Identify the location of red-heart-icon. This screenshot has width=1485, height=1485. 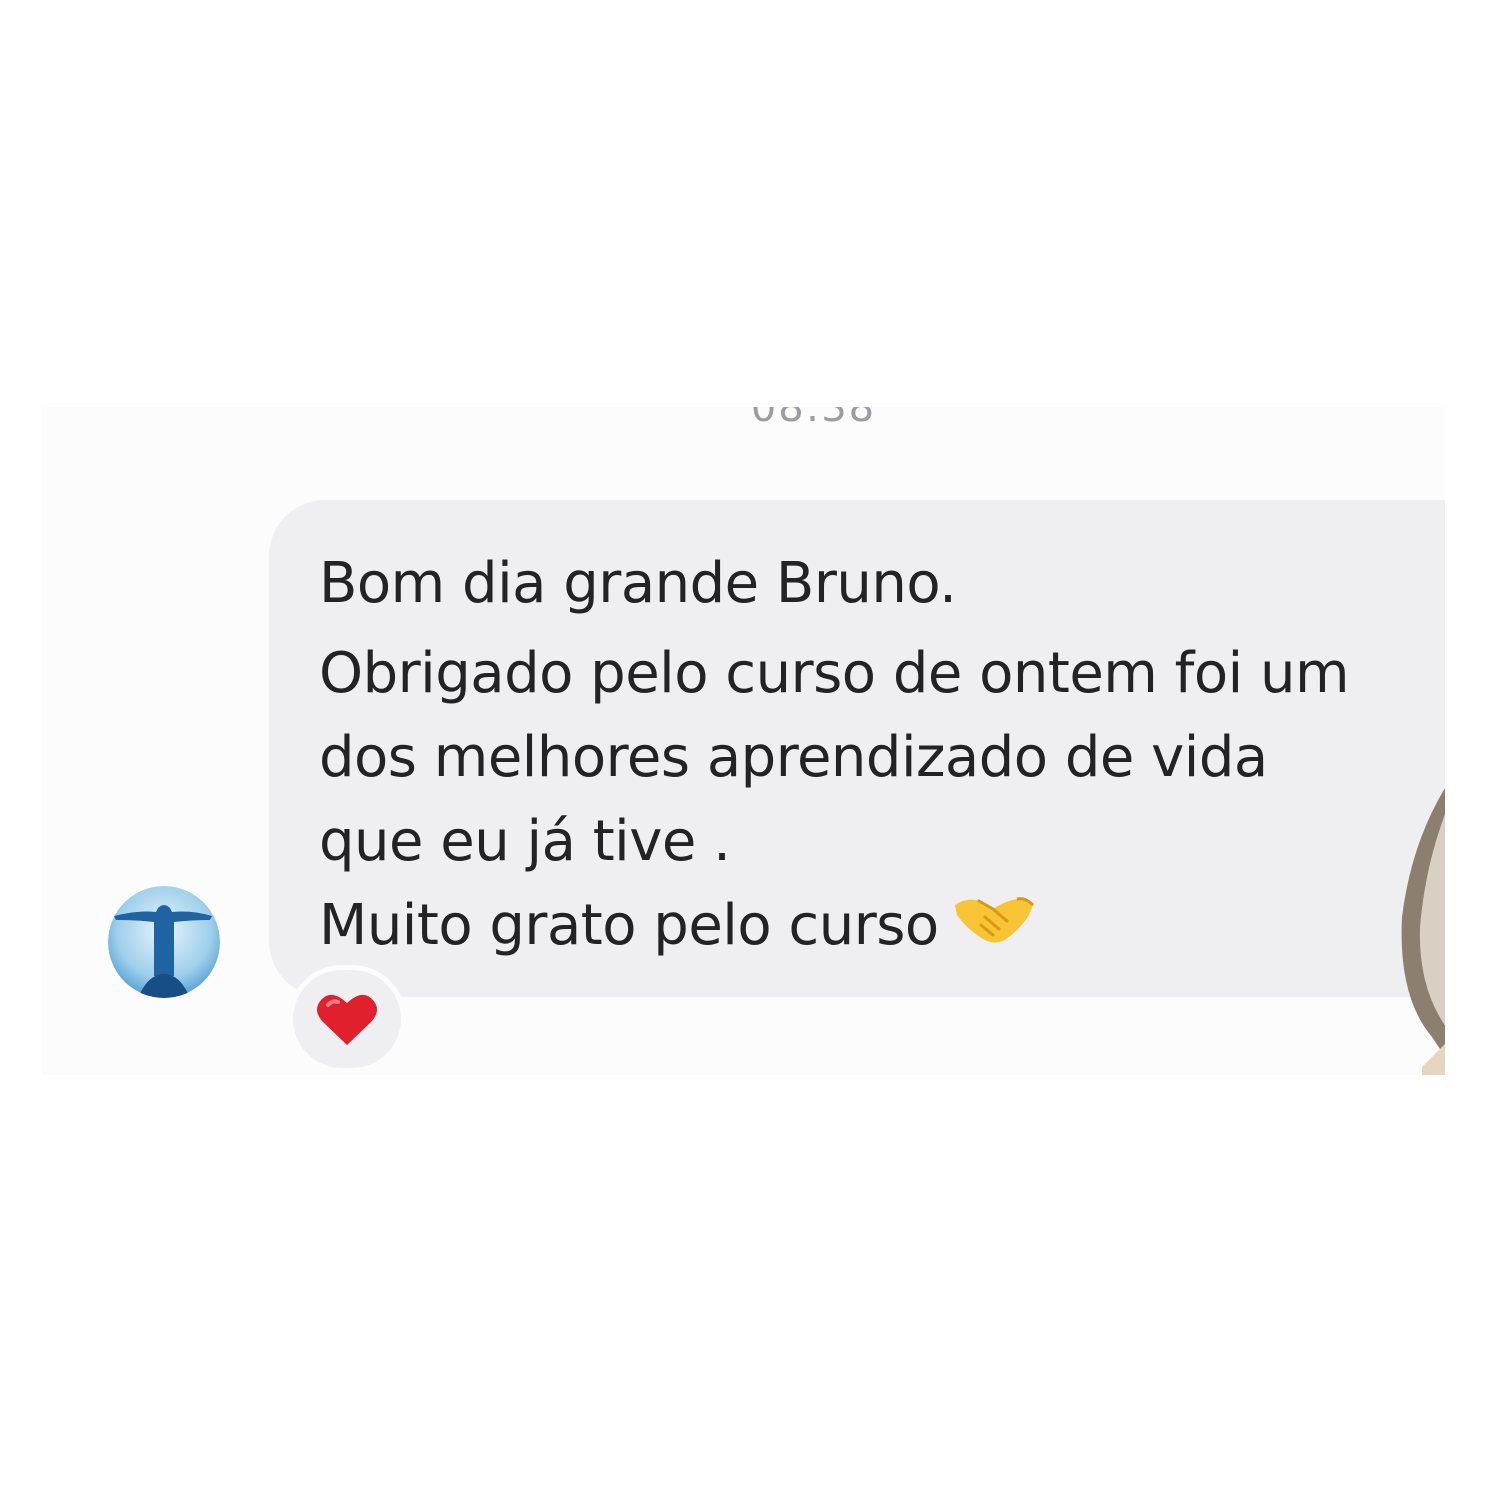
(347, 1019).